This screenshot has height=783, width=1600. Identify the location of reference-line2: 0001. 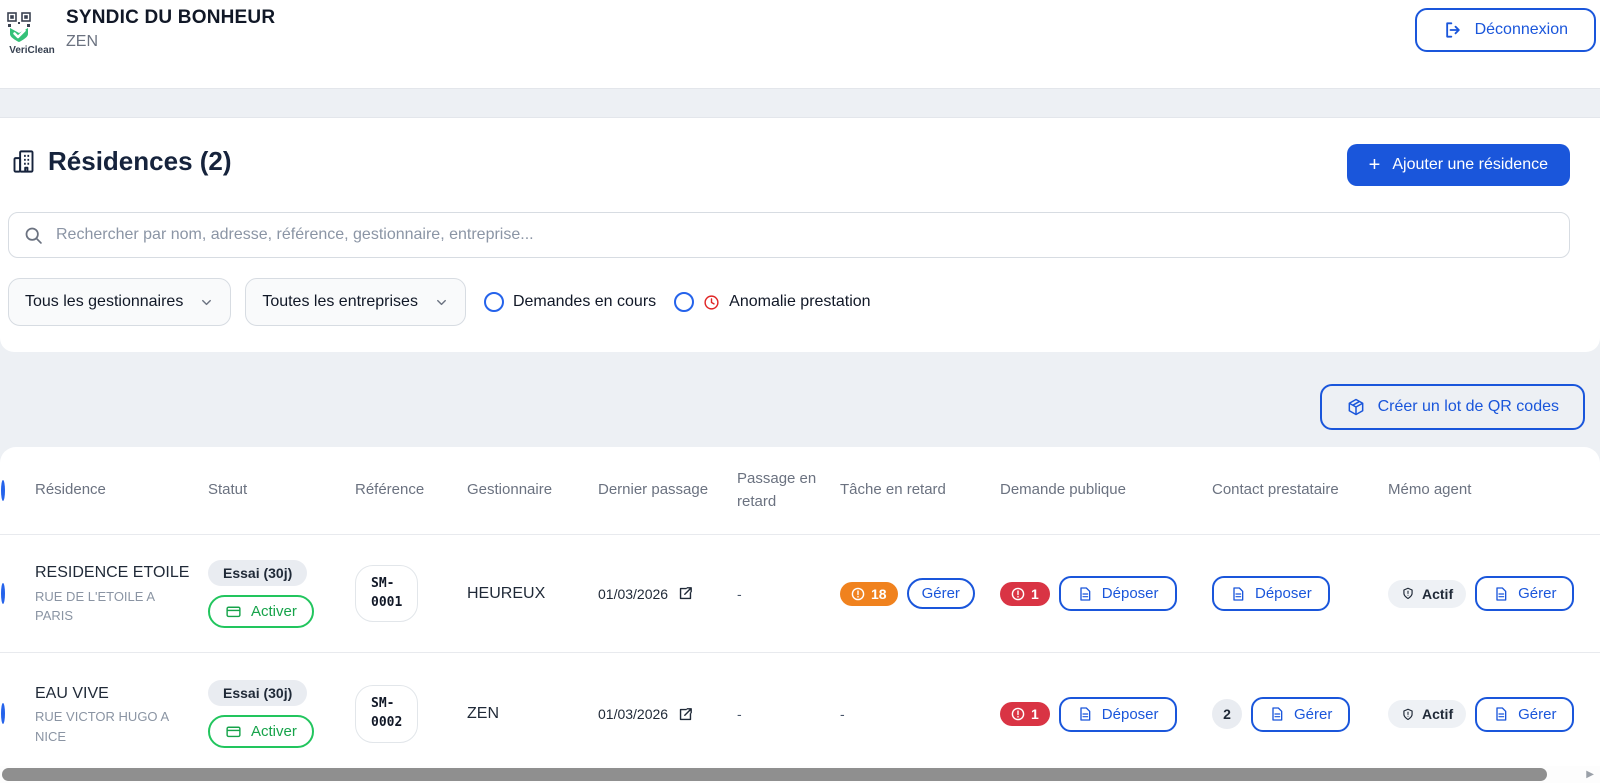
(387, 602).